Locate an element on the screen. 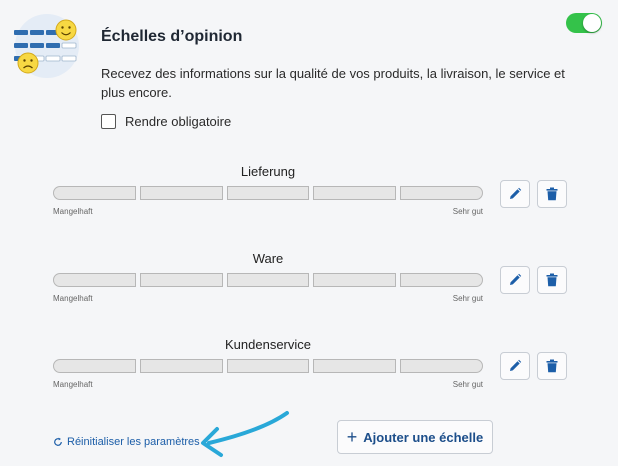 The height and width of the screenshot is (466, 618). required-option: Rendre obligatoire is located at coordinates (166, 121).